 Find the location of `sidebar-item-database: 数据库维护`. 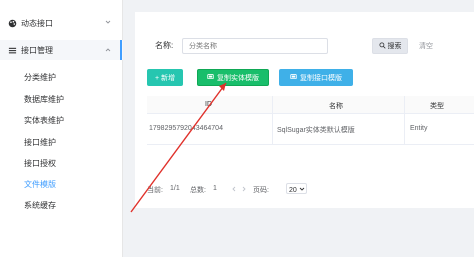

sidebar-item-database: 数据库维护 is located at coordinates (32, 99).